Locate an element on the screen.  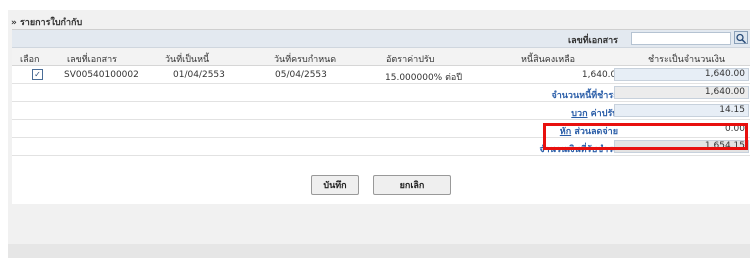
footer-band is located at coordinates (379, 251).